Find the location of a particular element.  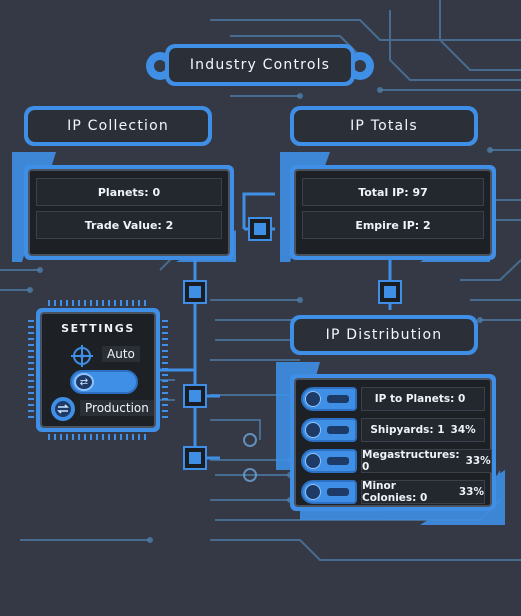

ip-collection-title: IP Collection is located at coordinates (118, 126).